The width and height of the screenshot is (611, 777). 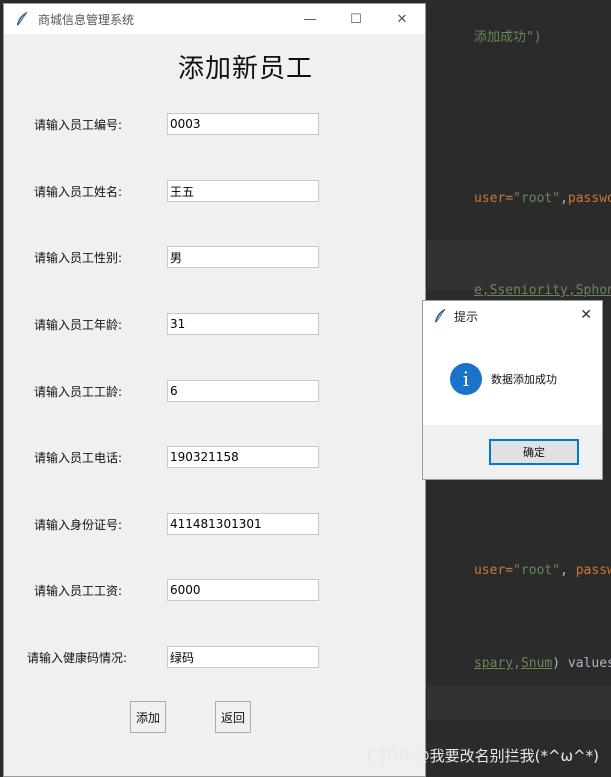 I want to click on form-row-employee-gender: 请输入员工性别: 男, so click(x=215, y=257).